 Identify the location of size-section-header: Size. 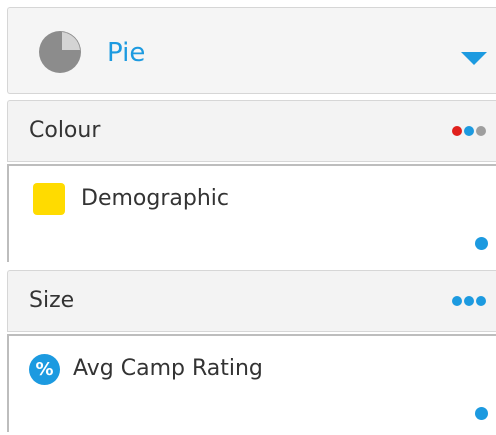
(251, 301).